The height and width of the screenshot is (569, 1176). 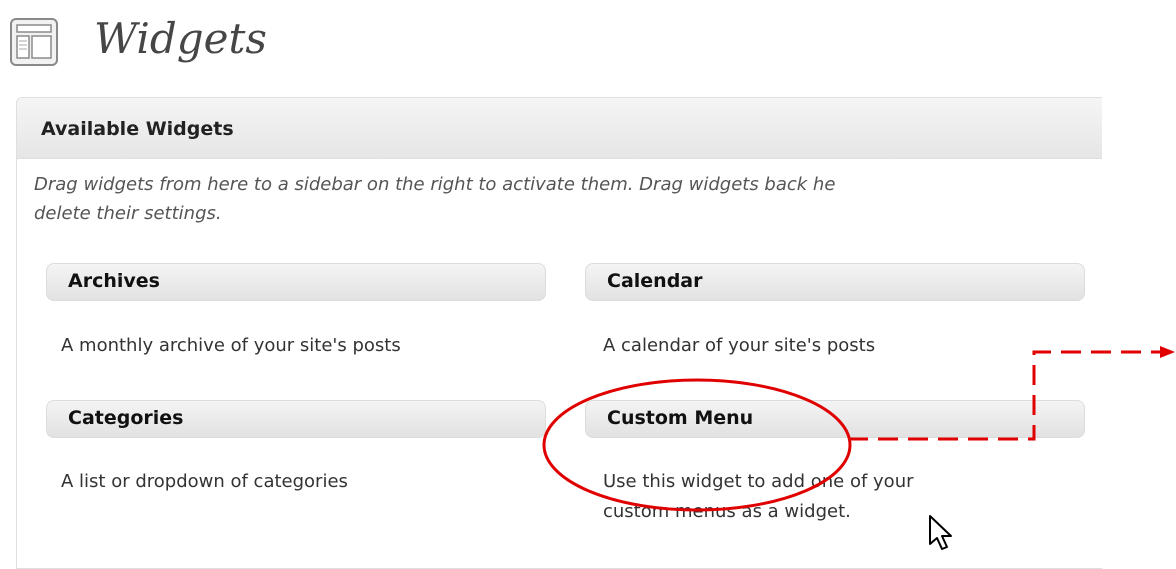 I want to click on widget-title: Custom Menu, so click(x=680, y=418).